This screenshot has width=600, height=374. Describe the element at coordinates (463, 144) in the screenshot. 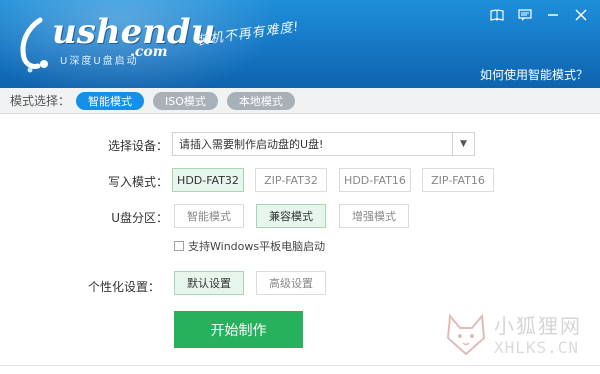

I see `chevron-down-icon: ▼` at that location.